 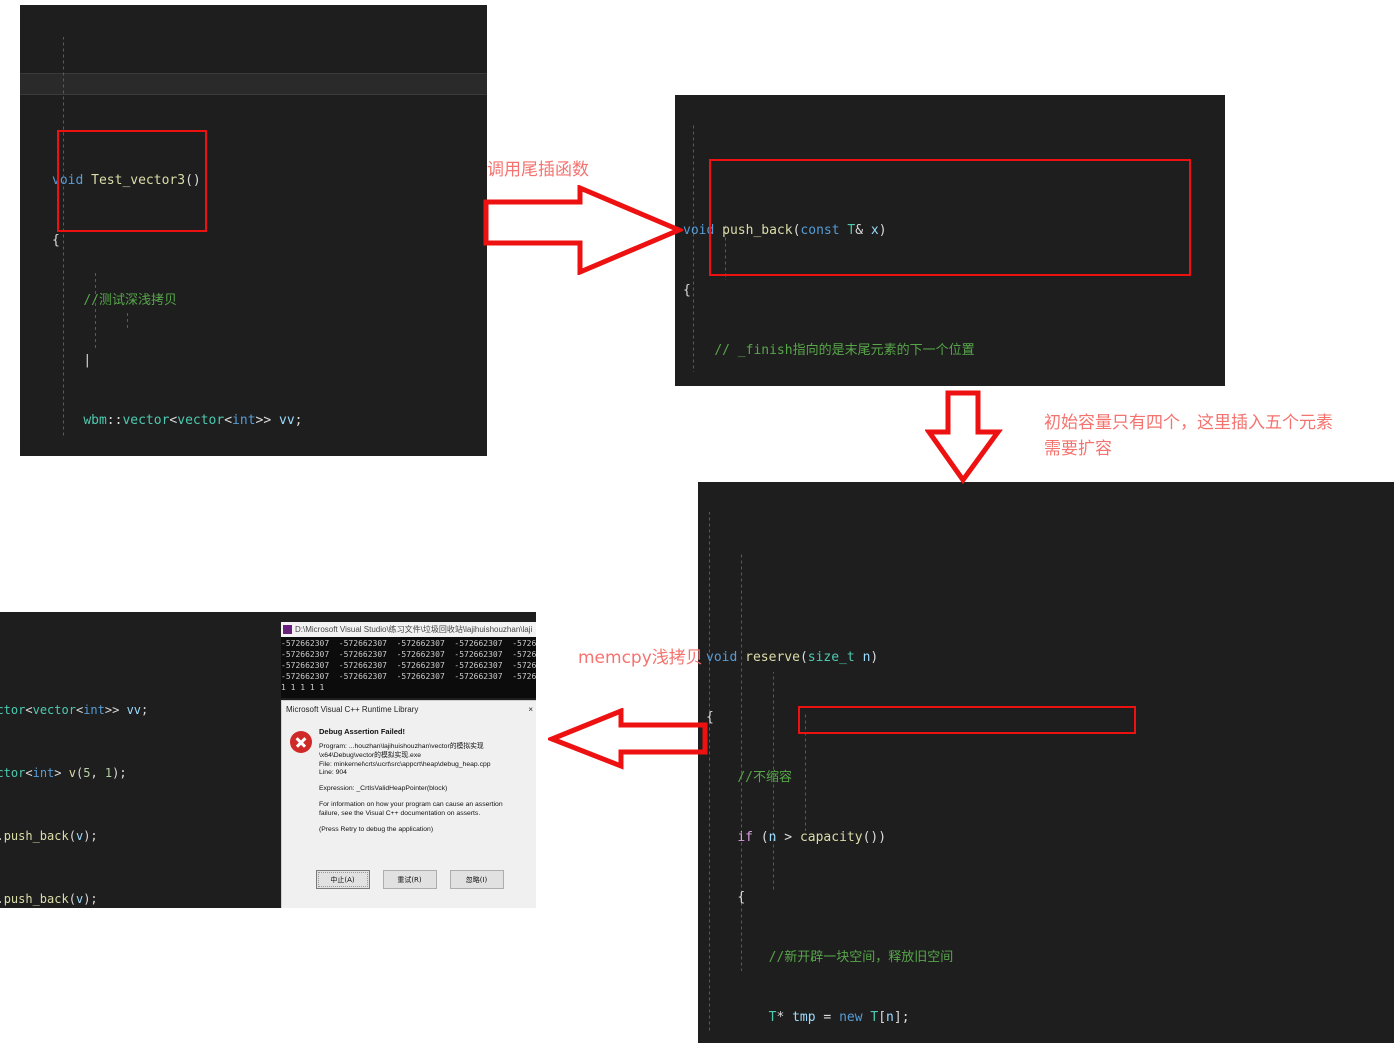 I want to click on arrow-down-to-reserve, so click(x=965, y=437).